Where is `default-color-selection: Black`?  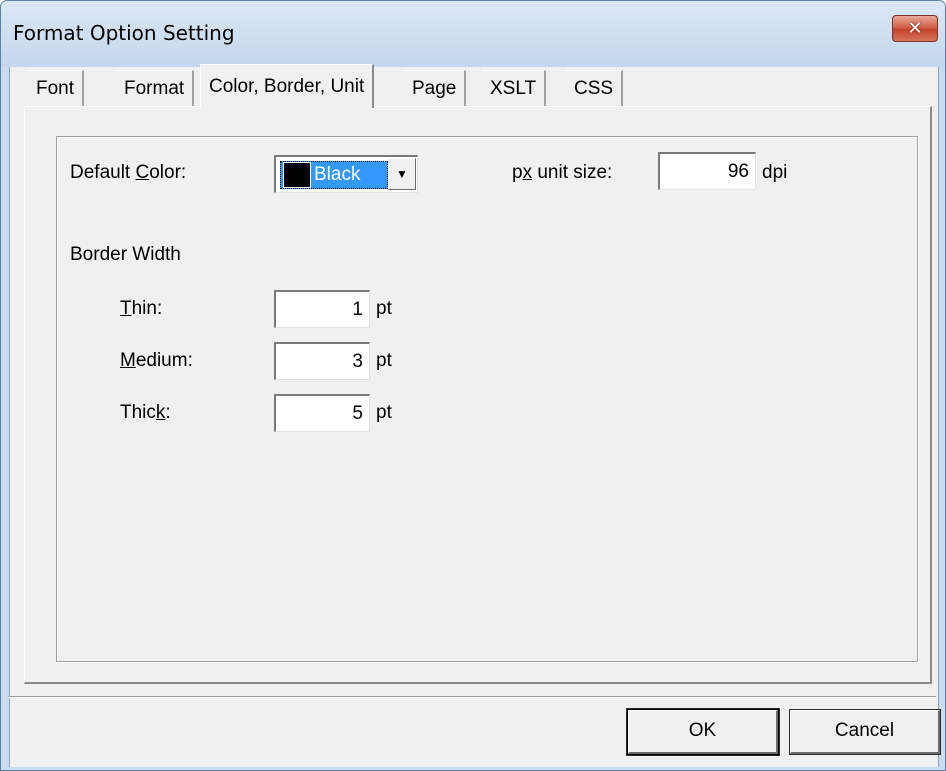 default-color-selection: Black is located at coordinates (334, 175).